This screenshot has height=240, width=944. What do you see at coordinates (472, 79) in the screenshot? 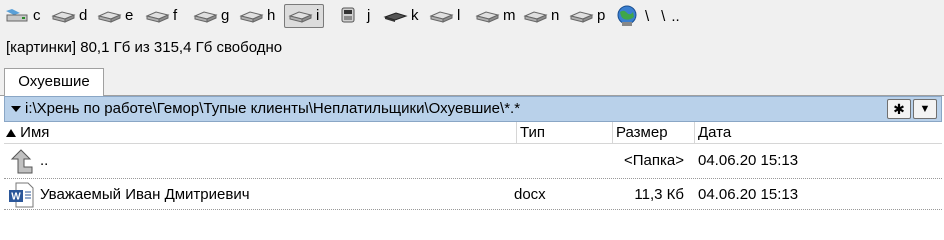
I see `tab-strip: Охуевшие` at bounding box center [472, 79].